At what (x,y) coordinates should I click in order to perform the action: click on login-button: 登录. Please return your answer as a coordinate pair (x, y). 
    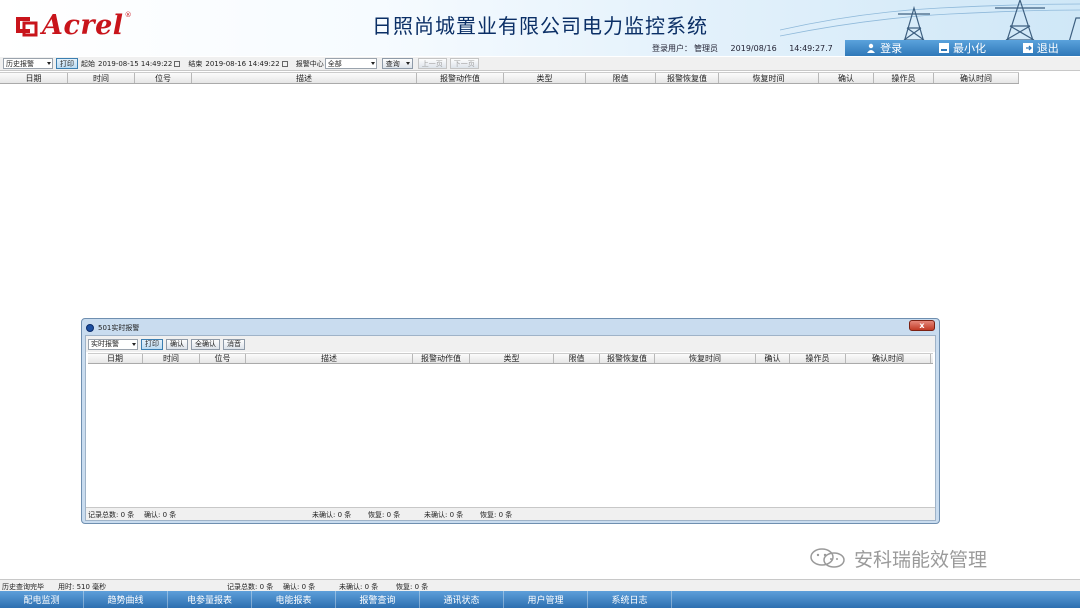
    Looking at the image, I should click on (884, 48).